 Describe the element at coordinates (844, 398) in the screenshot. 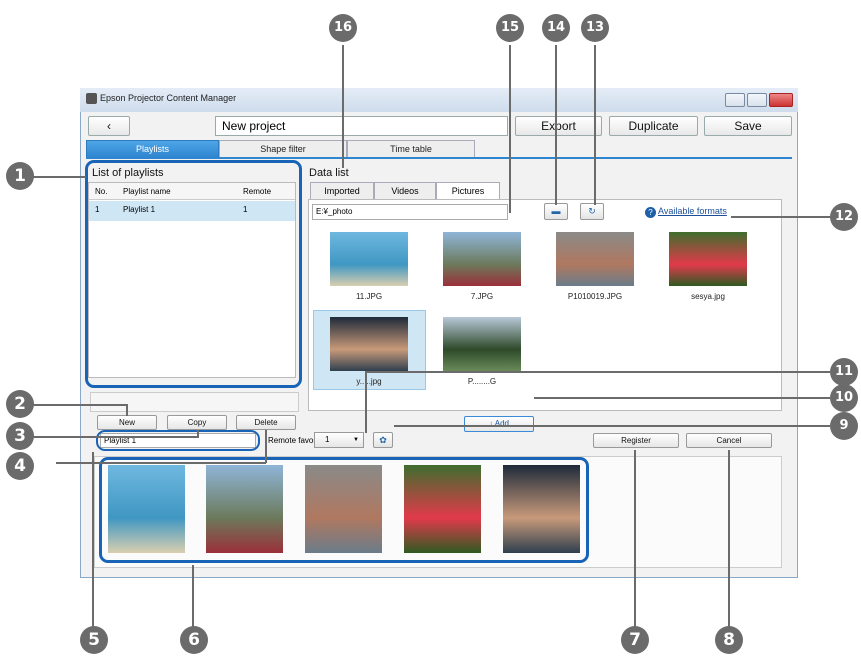

I see `callout-10: 10` at that location.